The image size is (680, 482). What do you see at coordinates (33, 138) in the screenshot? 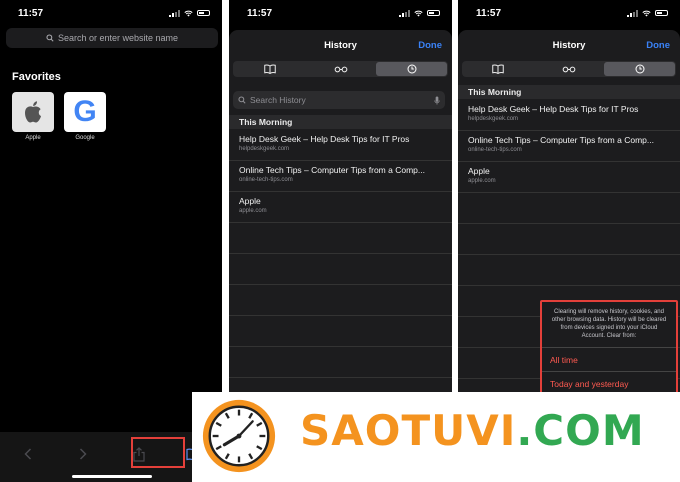
I see `favorite-label: Apple` at bounding box center [33, 138].